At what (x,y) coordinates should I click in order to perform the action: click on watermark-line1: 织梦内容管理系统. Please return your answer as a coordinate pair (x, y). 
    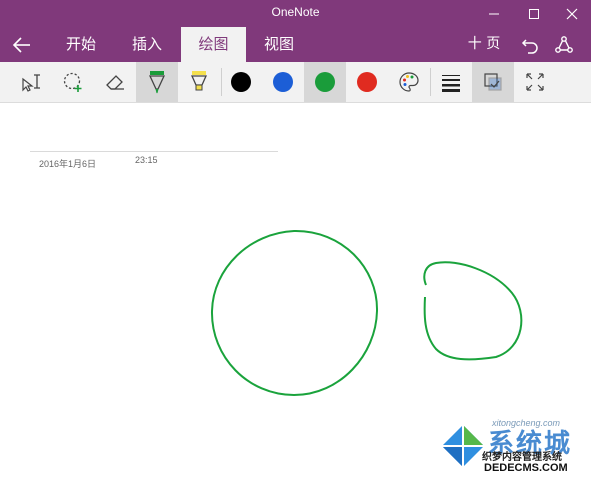
    Looking at the image, I should click on (522, 457).